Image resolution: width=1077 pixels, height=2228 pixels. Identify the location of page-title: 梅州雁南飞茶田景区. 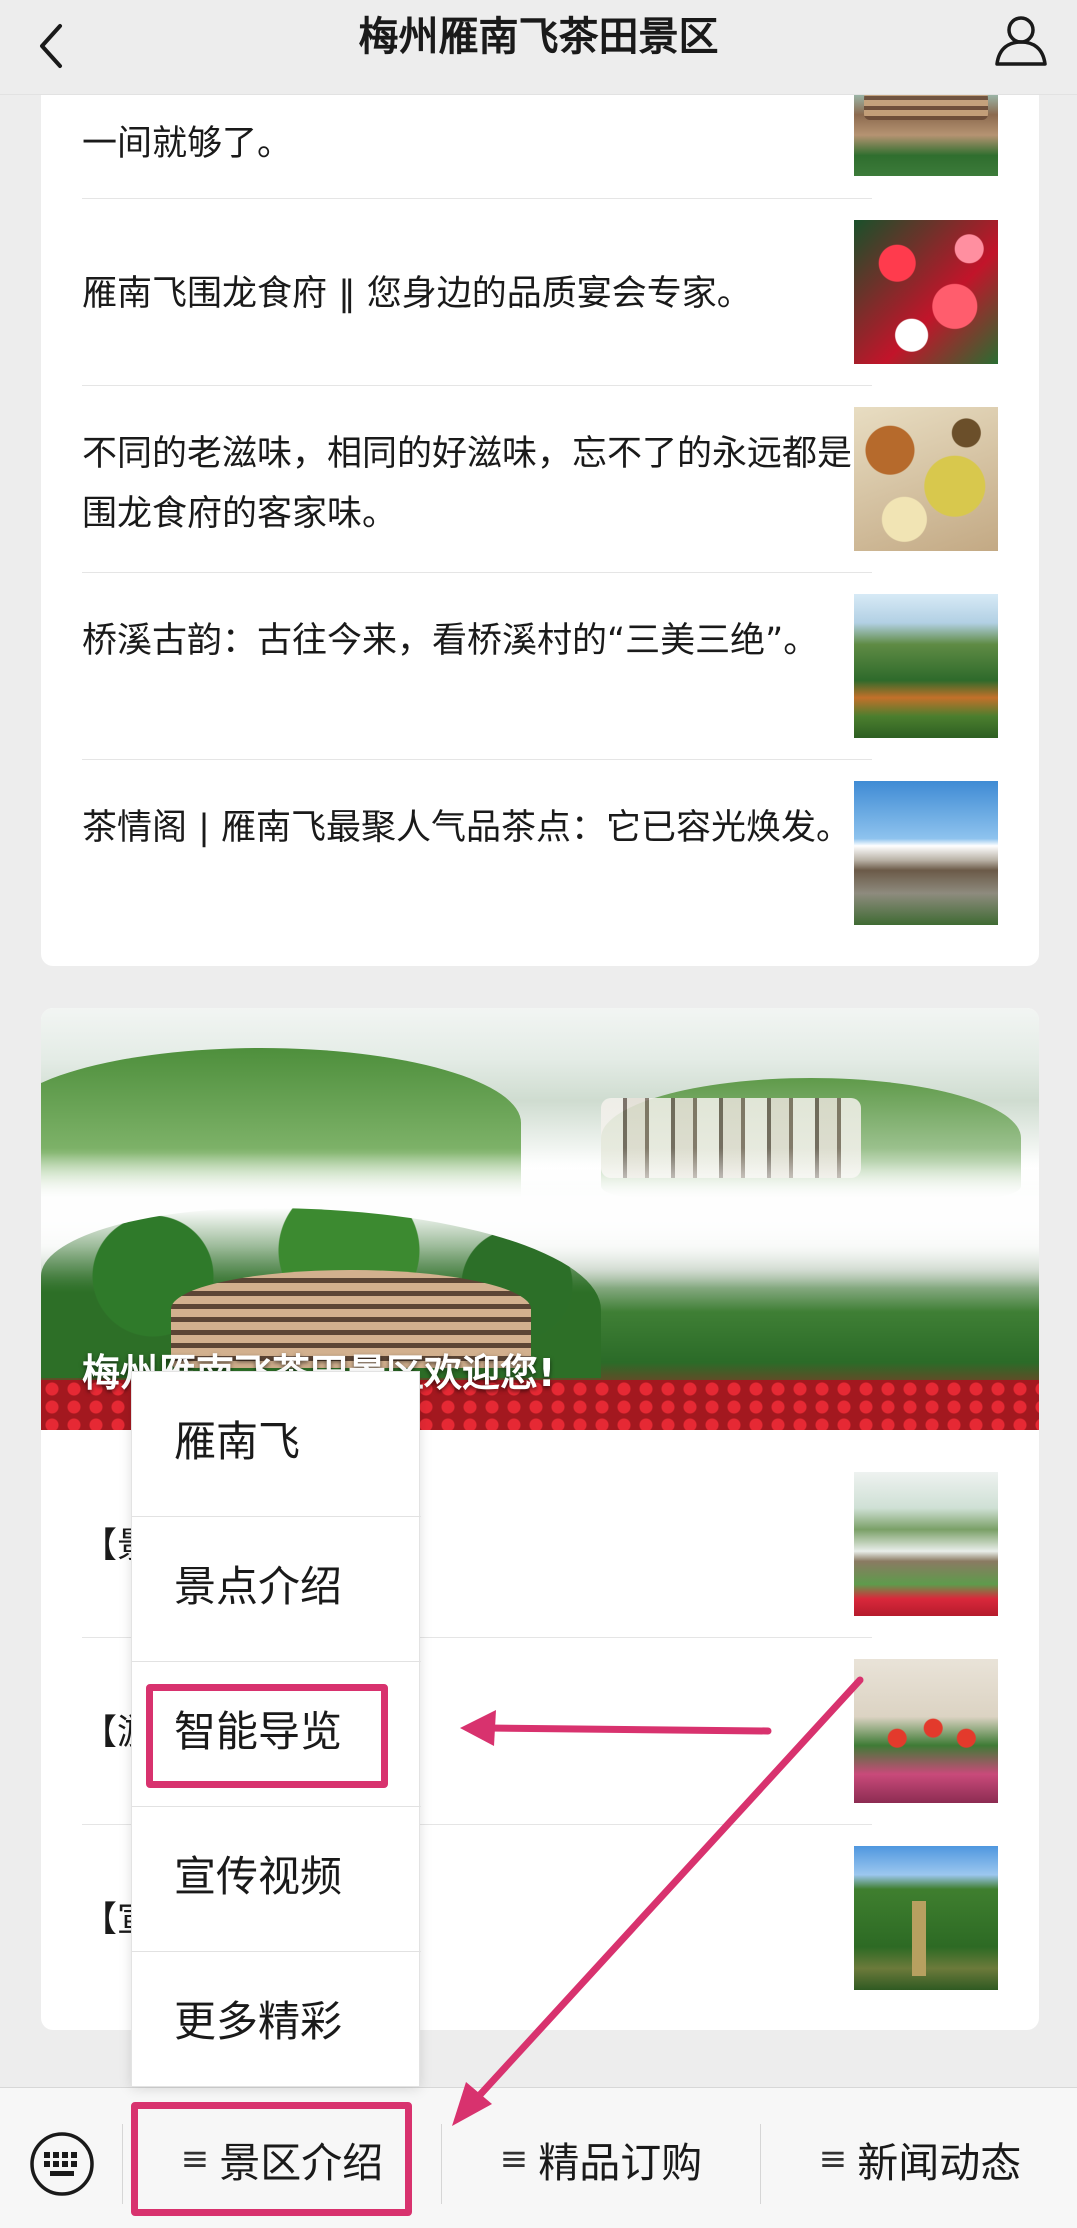
(538, 37).